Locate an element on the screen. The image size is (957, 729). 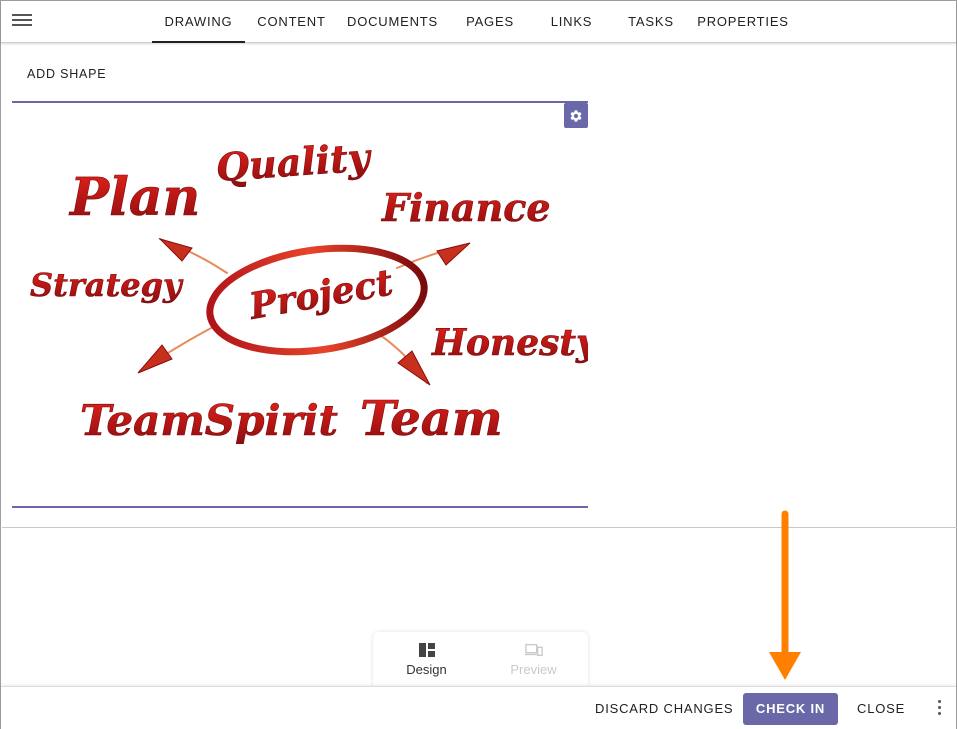
tab-links: LINKS is located at coordinates (571, 22).